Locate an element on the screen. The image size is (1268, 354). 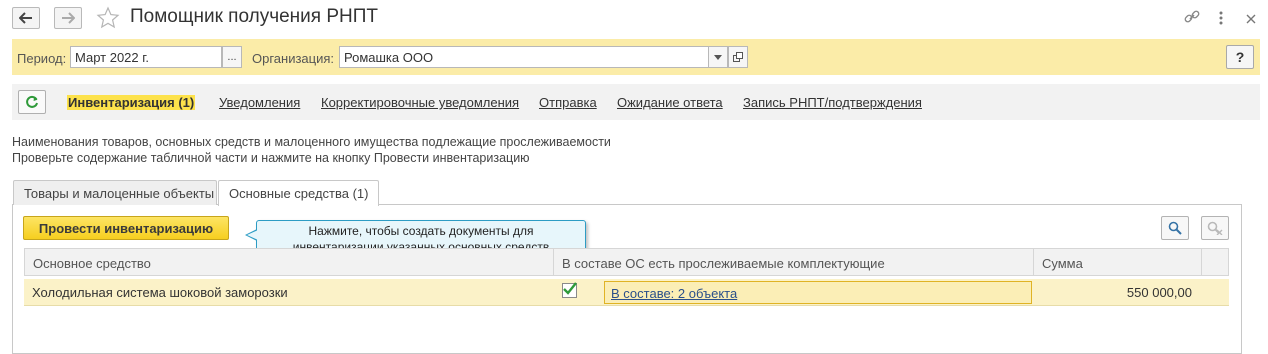
tab-sending: Отправка is located at coordinates (568, 102).